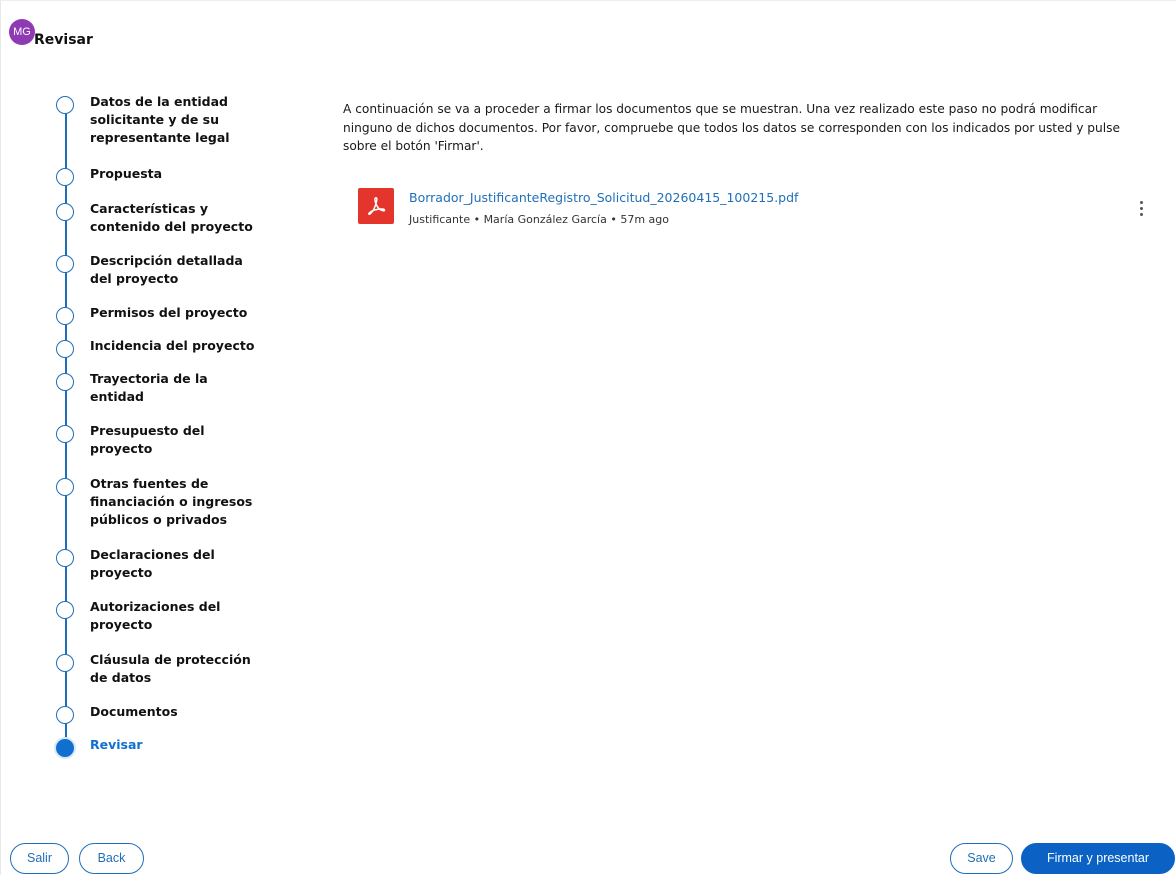 The image size is (1176, 875). I want to click on exit-button: Salir, so click(39, 858).